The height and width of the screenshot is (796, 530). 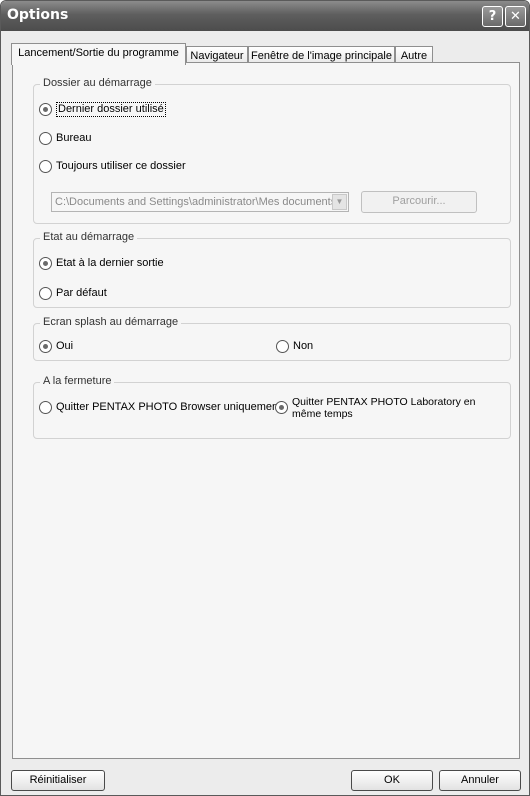 I want to click on cancel-button: Annuler, so click(x=480, y=780).